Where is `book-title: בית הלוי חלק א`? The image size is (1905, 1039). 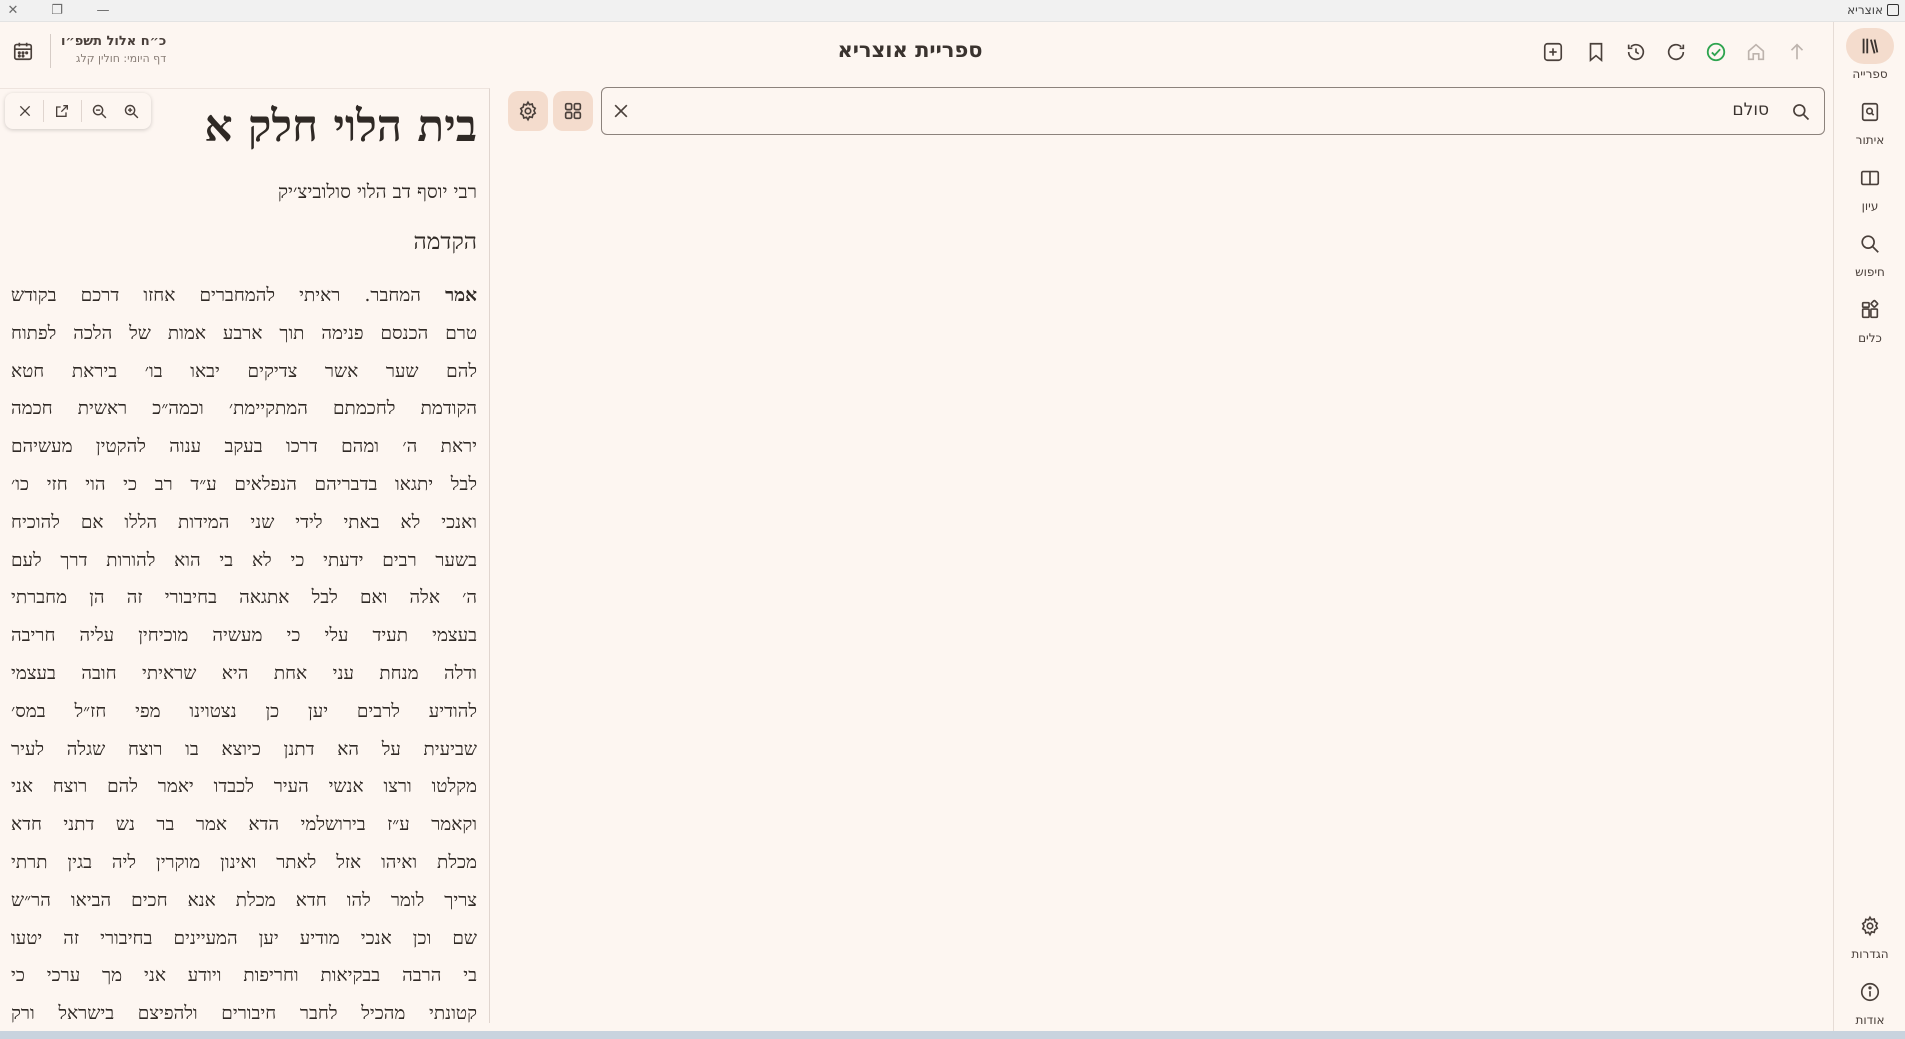 book-title: בית הלוי חלק א is located at coordinates (340, 126).